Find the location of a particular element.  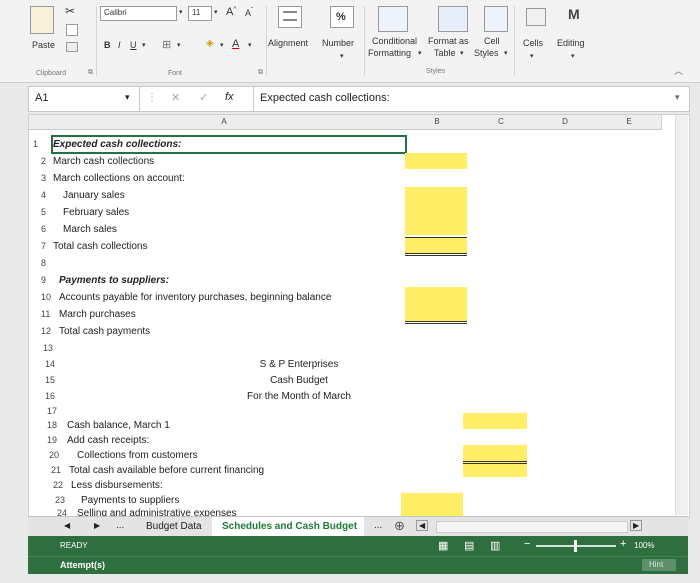

cell-a5: February sales is located at coordinates (96, 212).